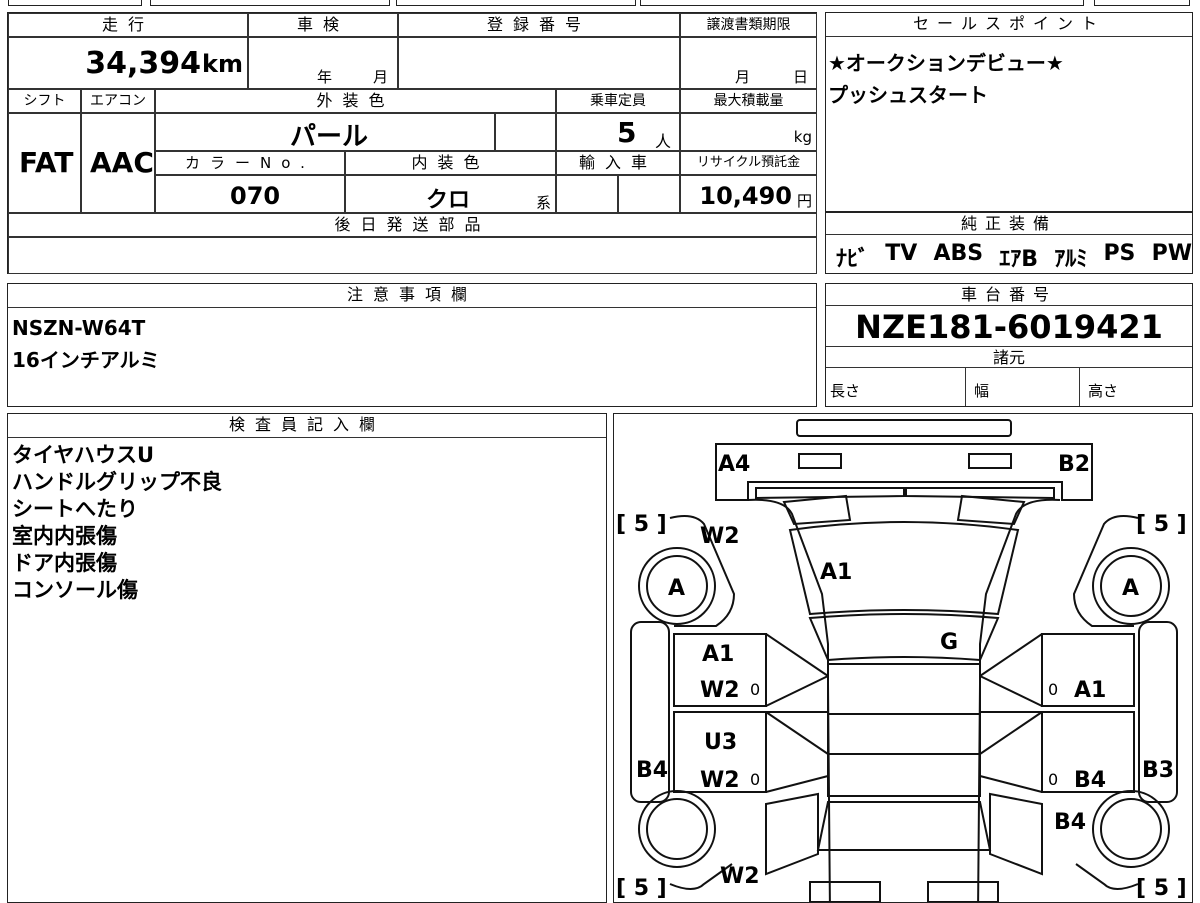  What do you see at coordinates (748, 132) in the screenshot?
I see `max-load-cell: kg` at bounding box center [748, 132].